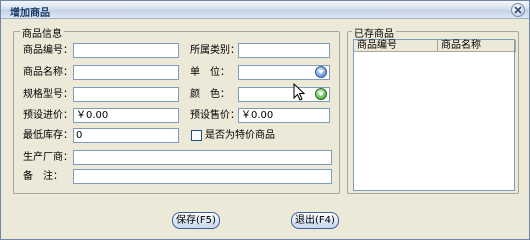 This screenshot has height=240, width=530. I want to click on unit-select, so click(284, 72).